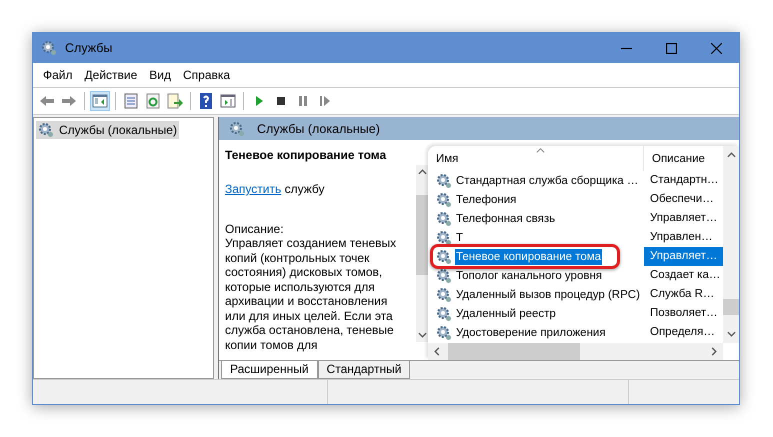  What do you see at coordinates (253, 189) in the screenshot?
I see `start-link: Запустить` at bounding box center [253, 189].